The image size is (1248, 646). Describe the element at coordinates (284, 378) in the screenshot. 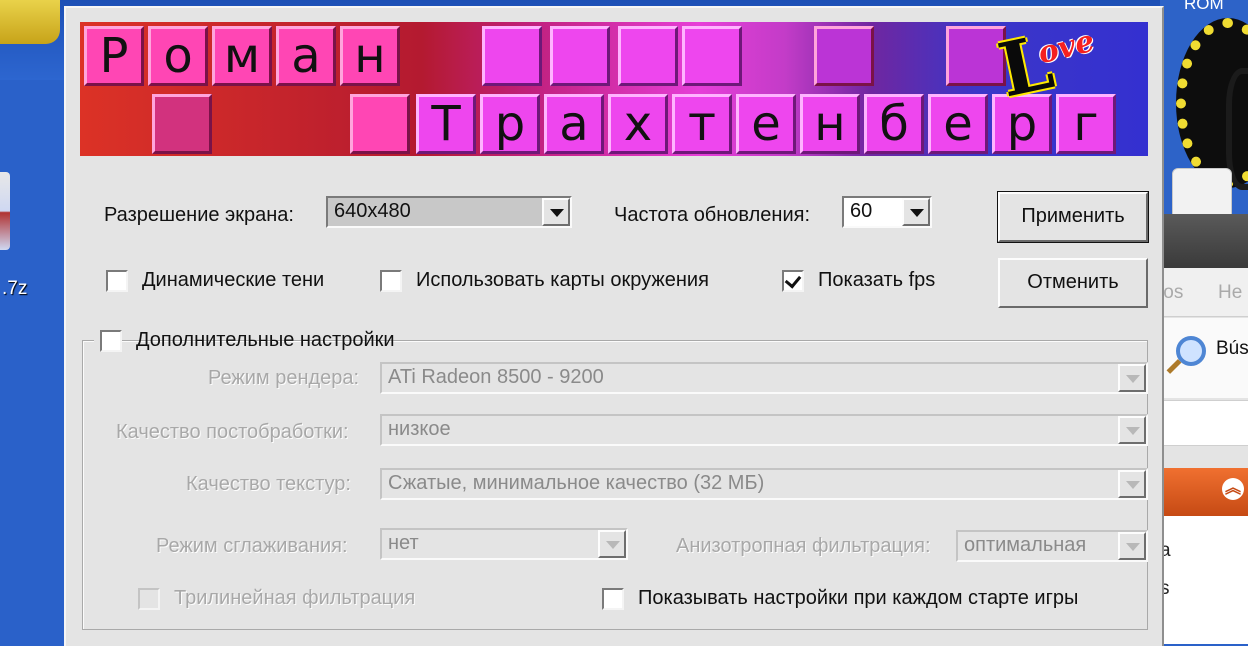

I see `render-mode-label: Режим рендера:` at that location.